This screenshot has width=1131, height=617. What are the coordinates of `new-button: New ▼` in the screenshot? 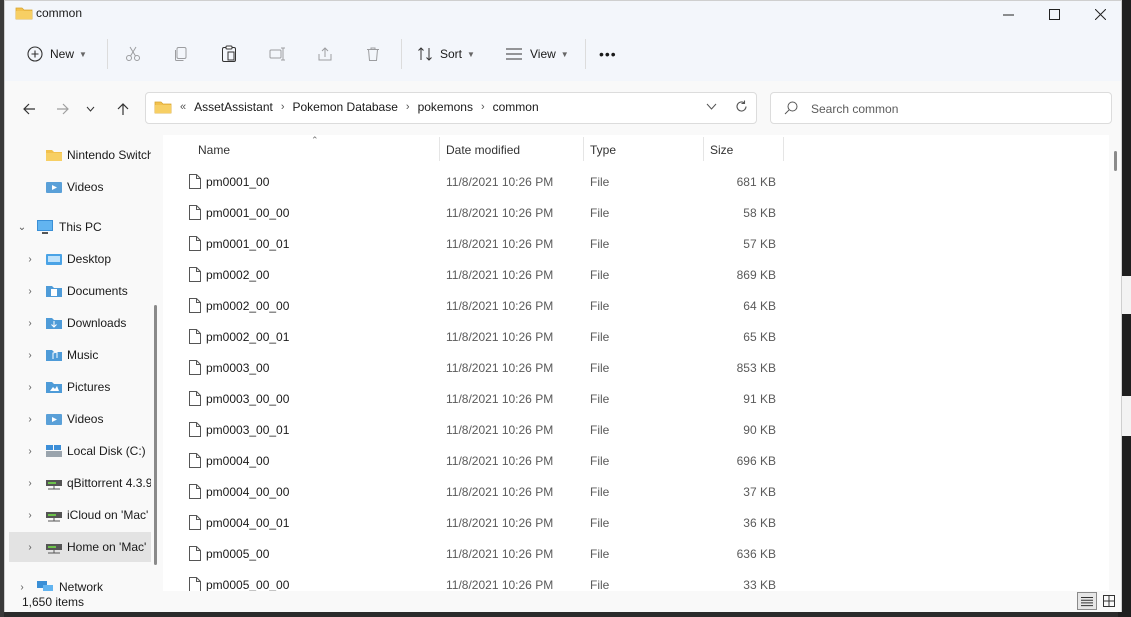 It's located at (57, 54).